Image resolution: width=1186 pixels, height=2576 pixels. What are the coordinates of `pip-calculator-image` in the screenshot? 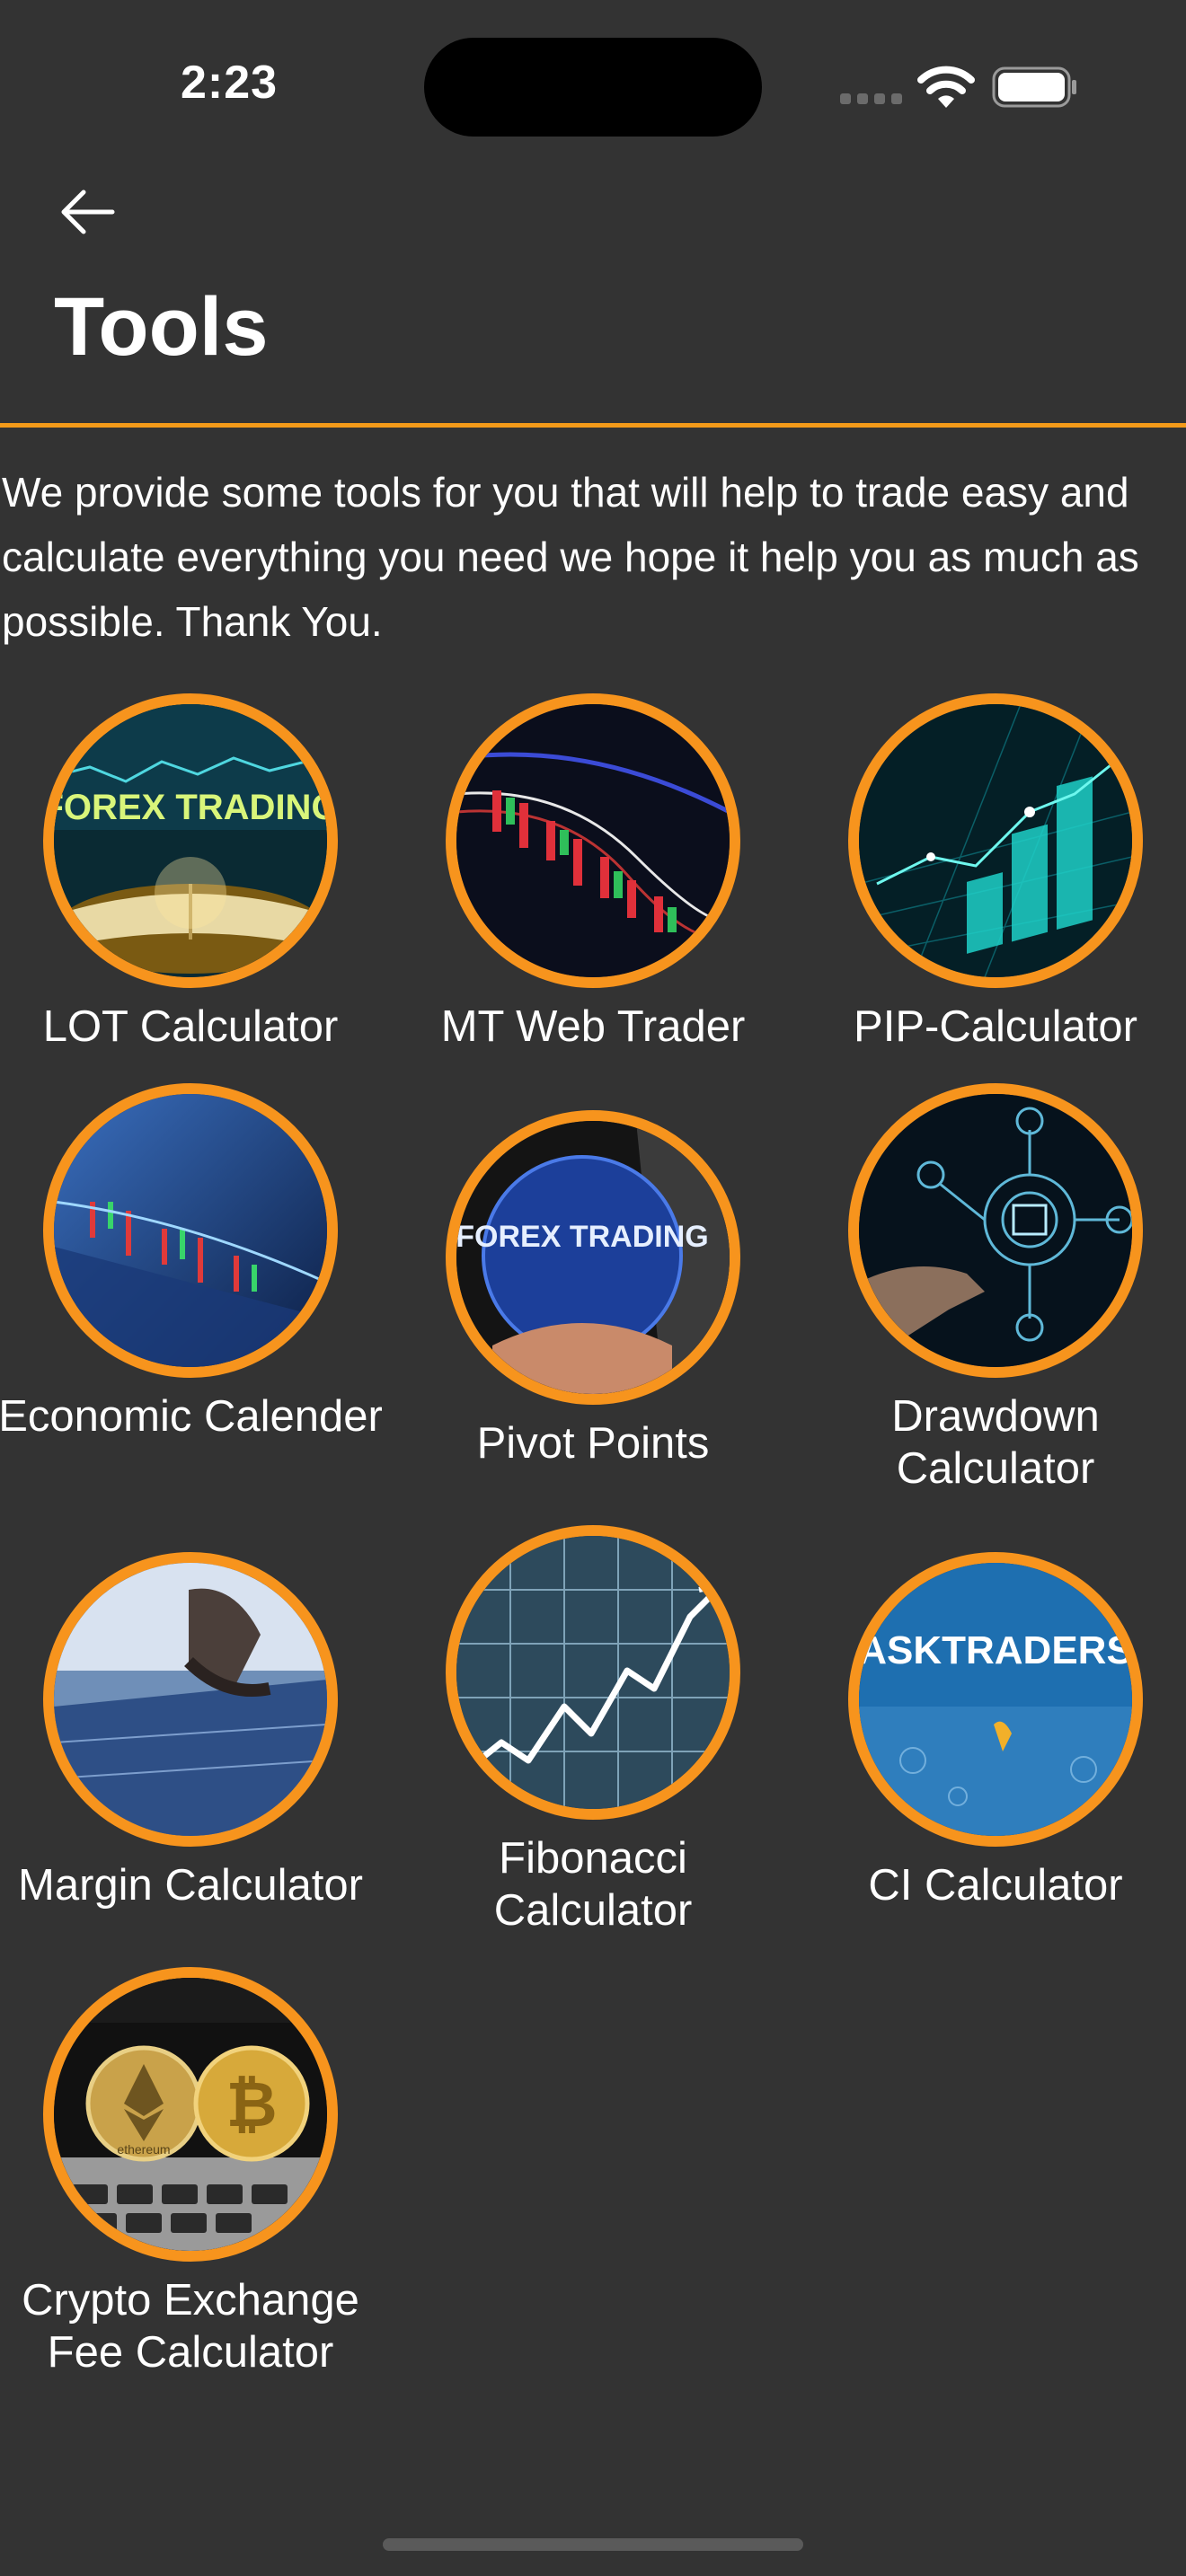 It's located at (995, 840).